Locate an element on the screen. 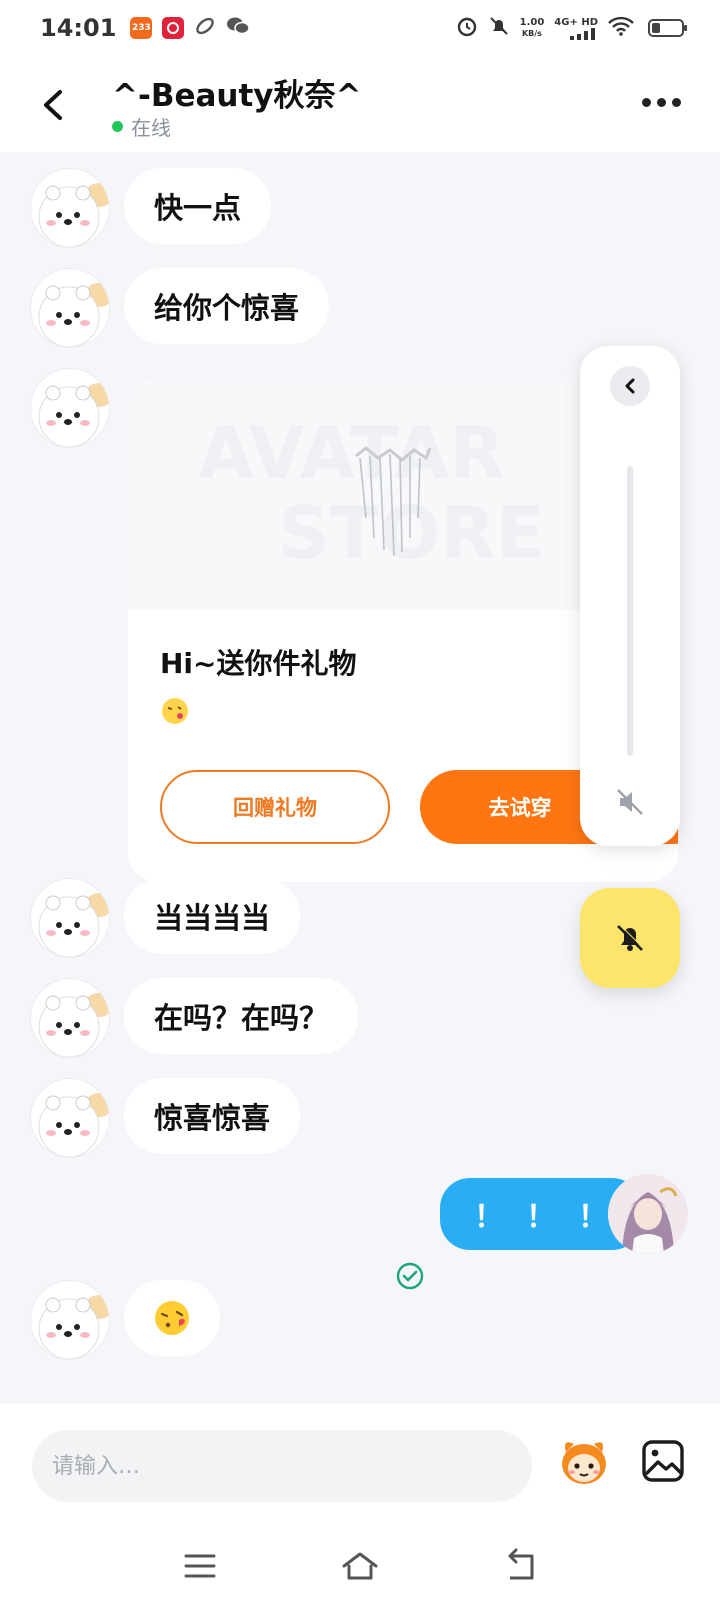 Image resolution: width=720 pixels, height=1612 pixels. status-time: 14:01 is located at coordinates (78, 28).